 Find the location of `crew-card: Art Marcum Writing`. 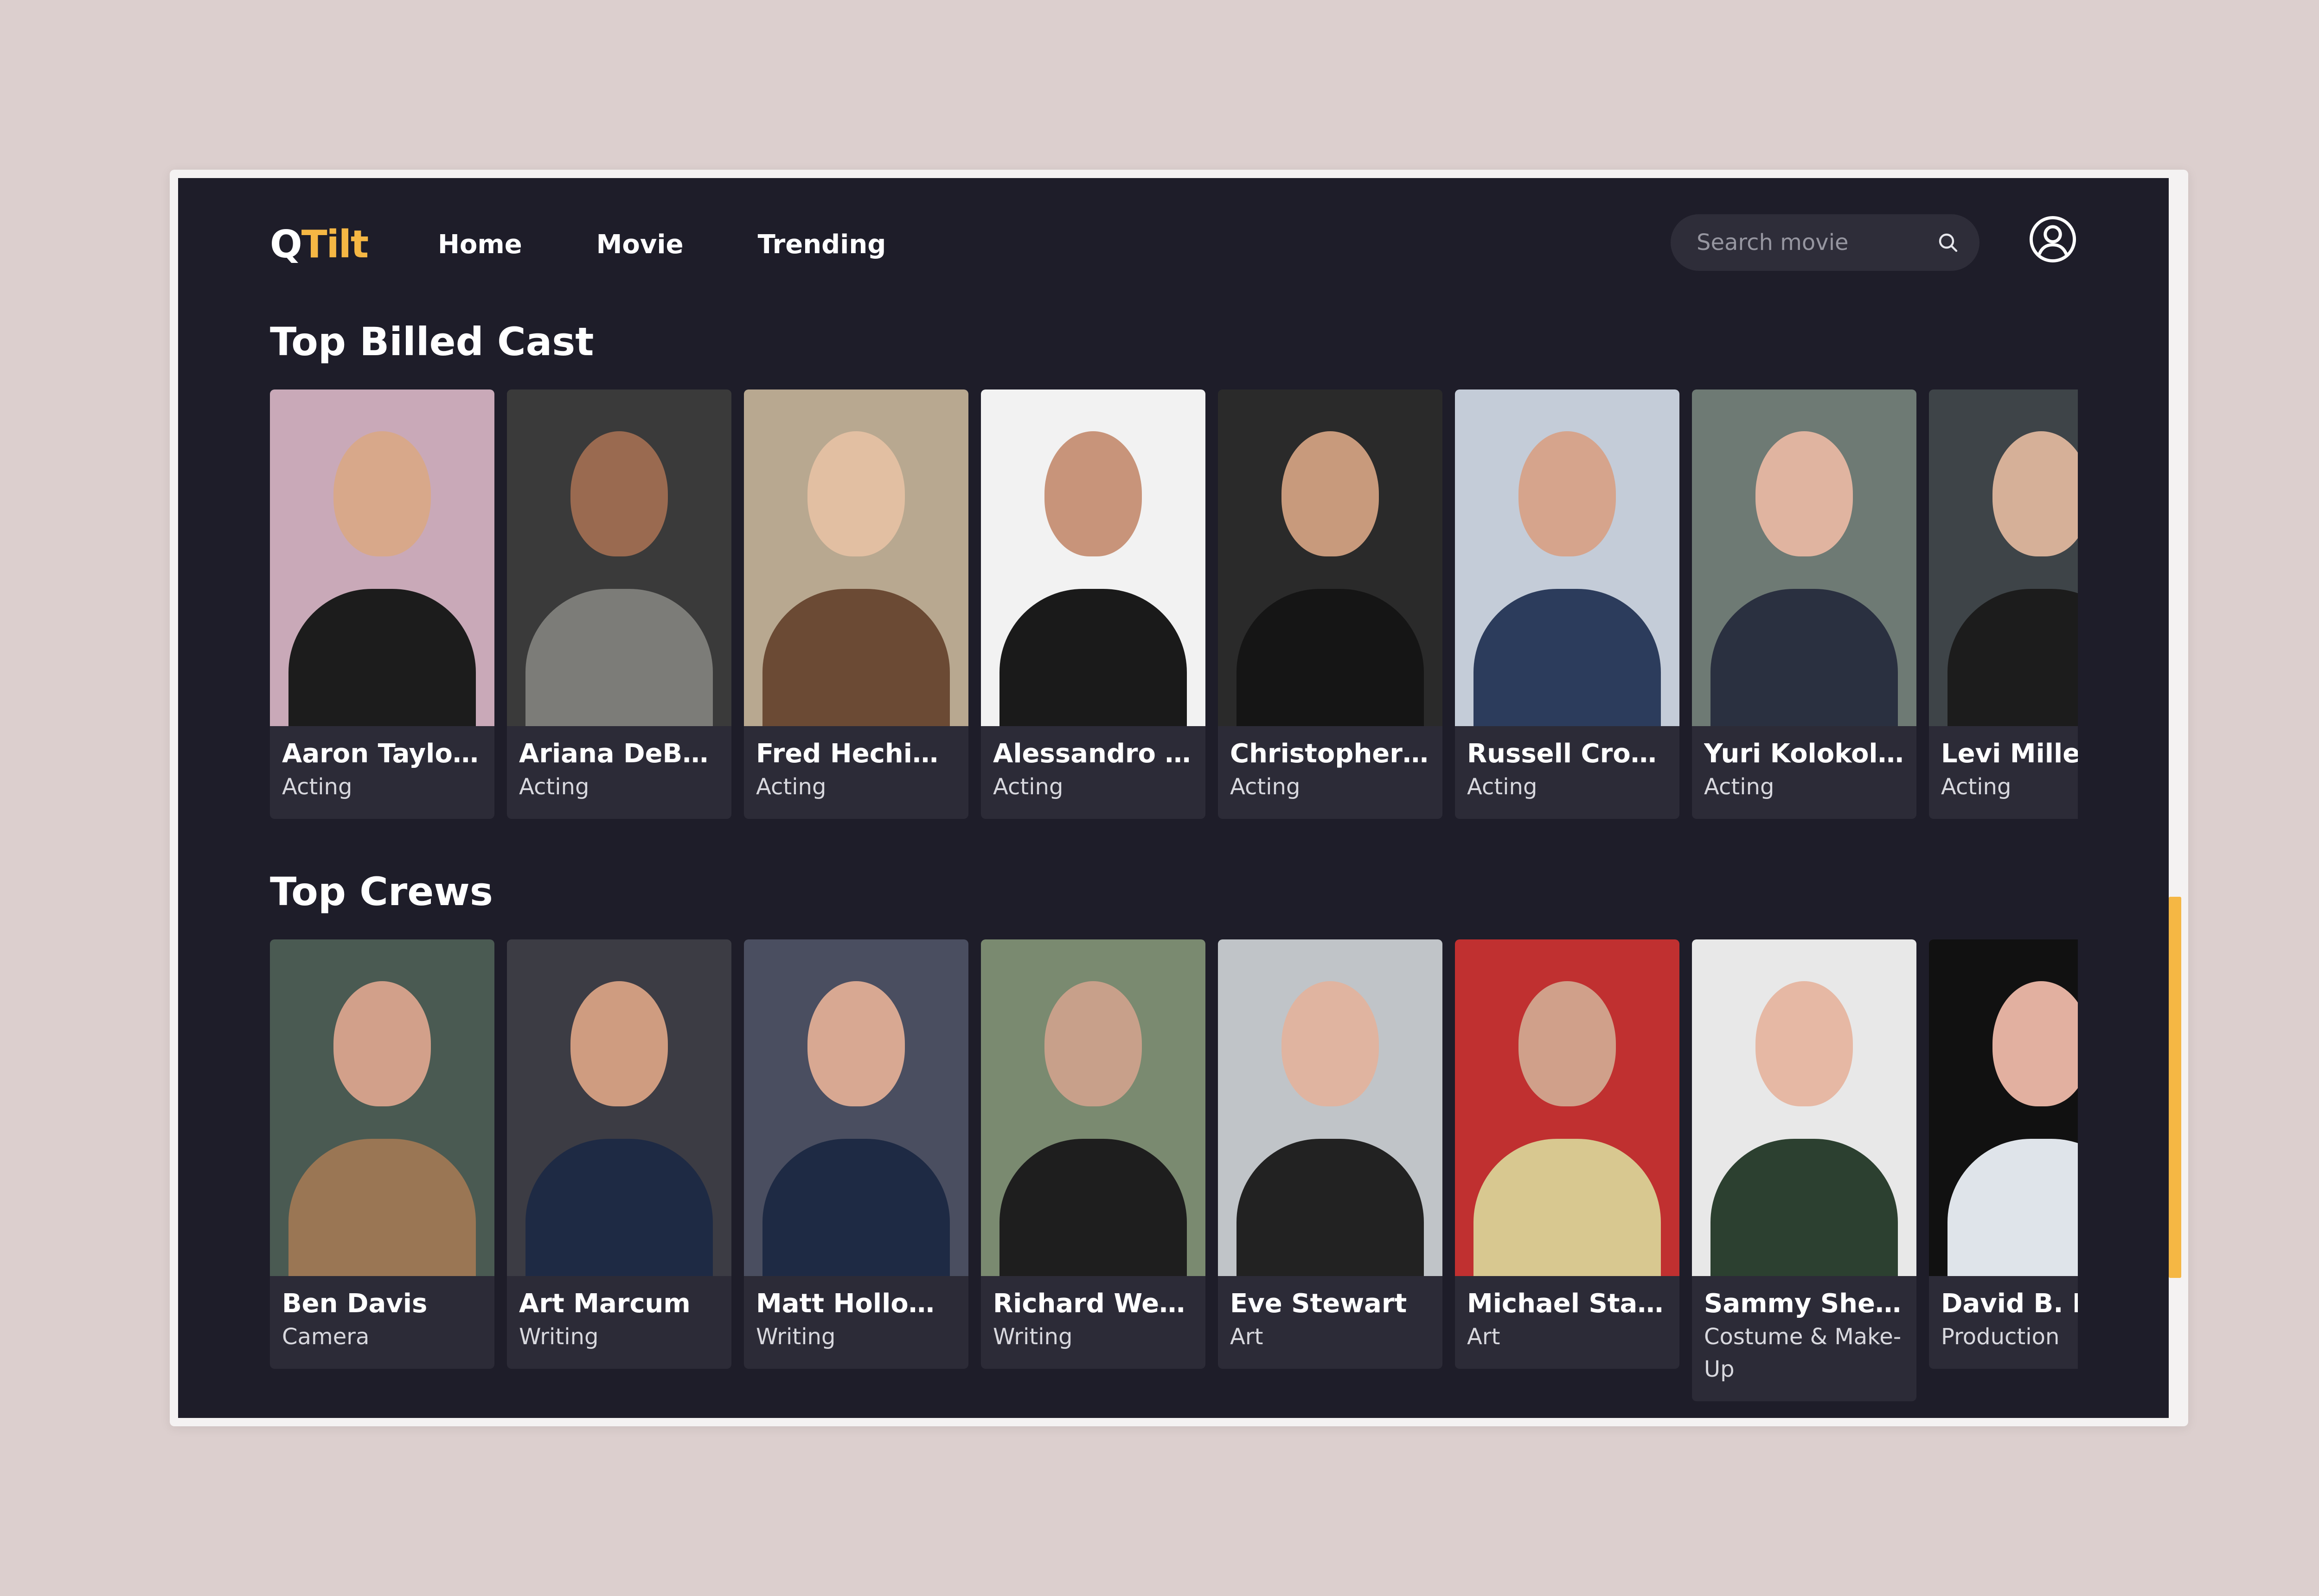

crew-card: Art Marcum Writing is located at coordinates (619, 1154).